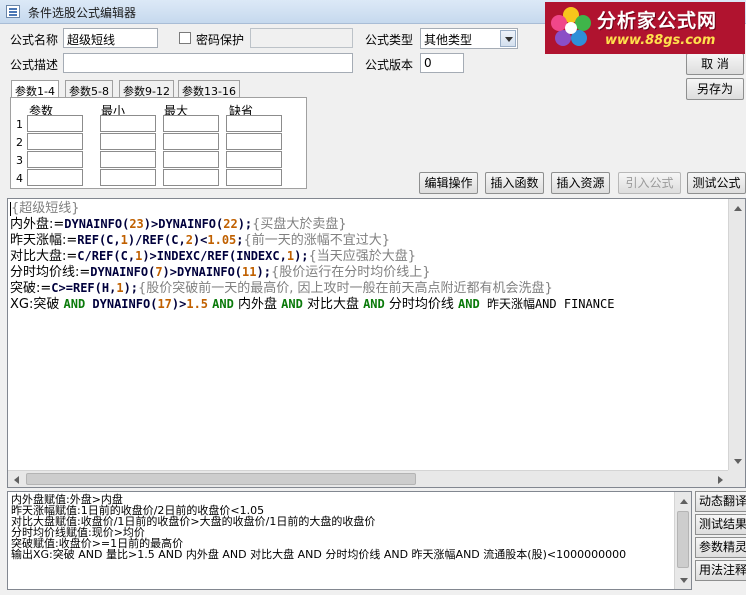 This screenshot has width=746, height=595. What do you see at coordinates (55, 141) in the screenshot?
I see `param-2-name` at bounding box center [55, 141].